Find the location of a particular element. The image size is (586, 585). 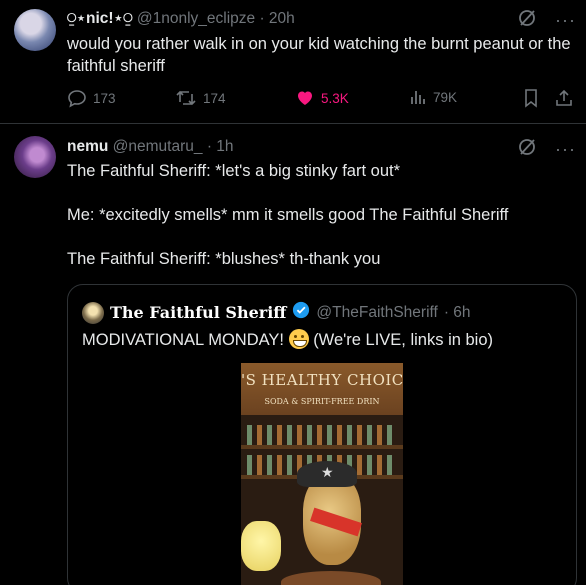

bottles is located at coordinates (322, 435).